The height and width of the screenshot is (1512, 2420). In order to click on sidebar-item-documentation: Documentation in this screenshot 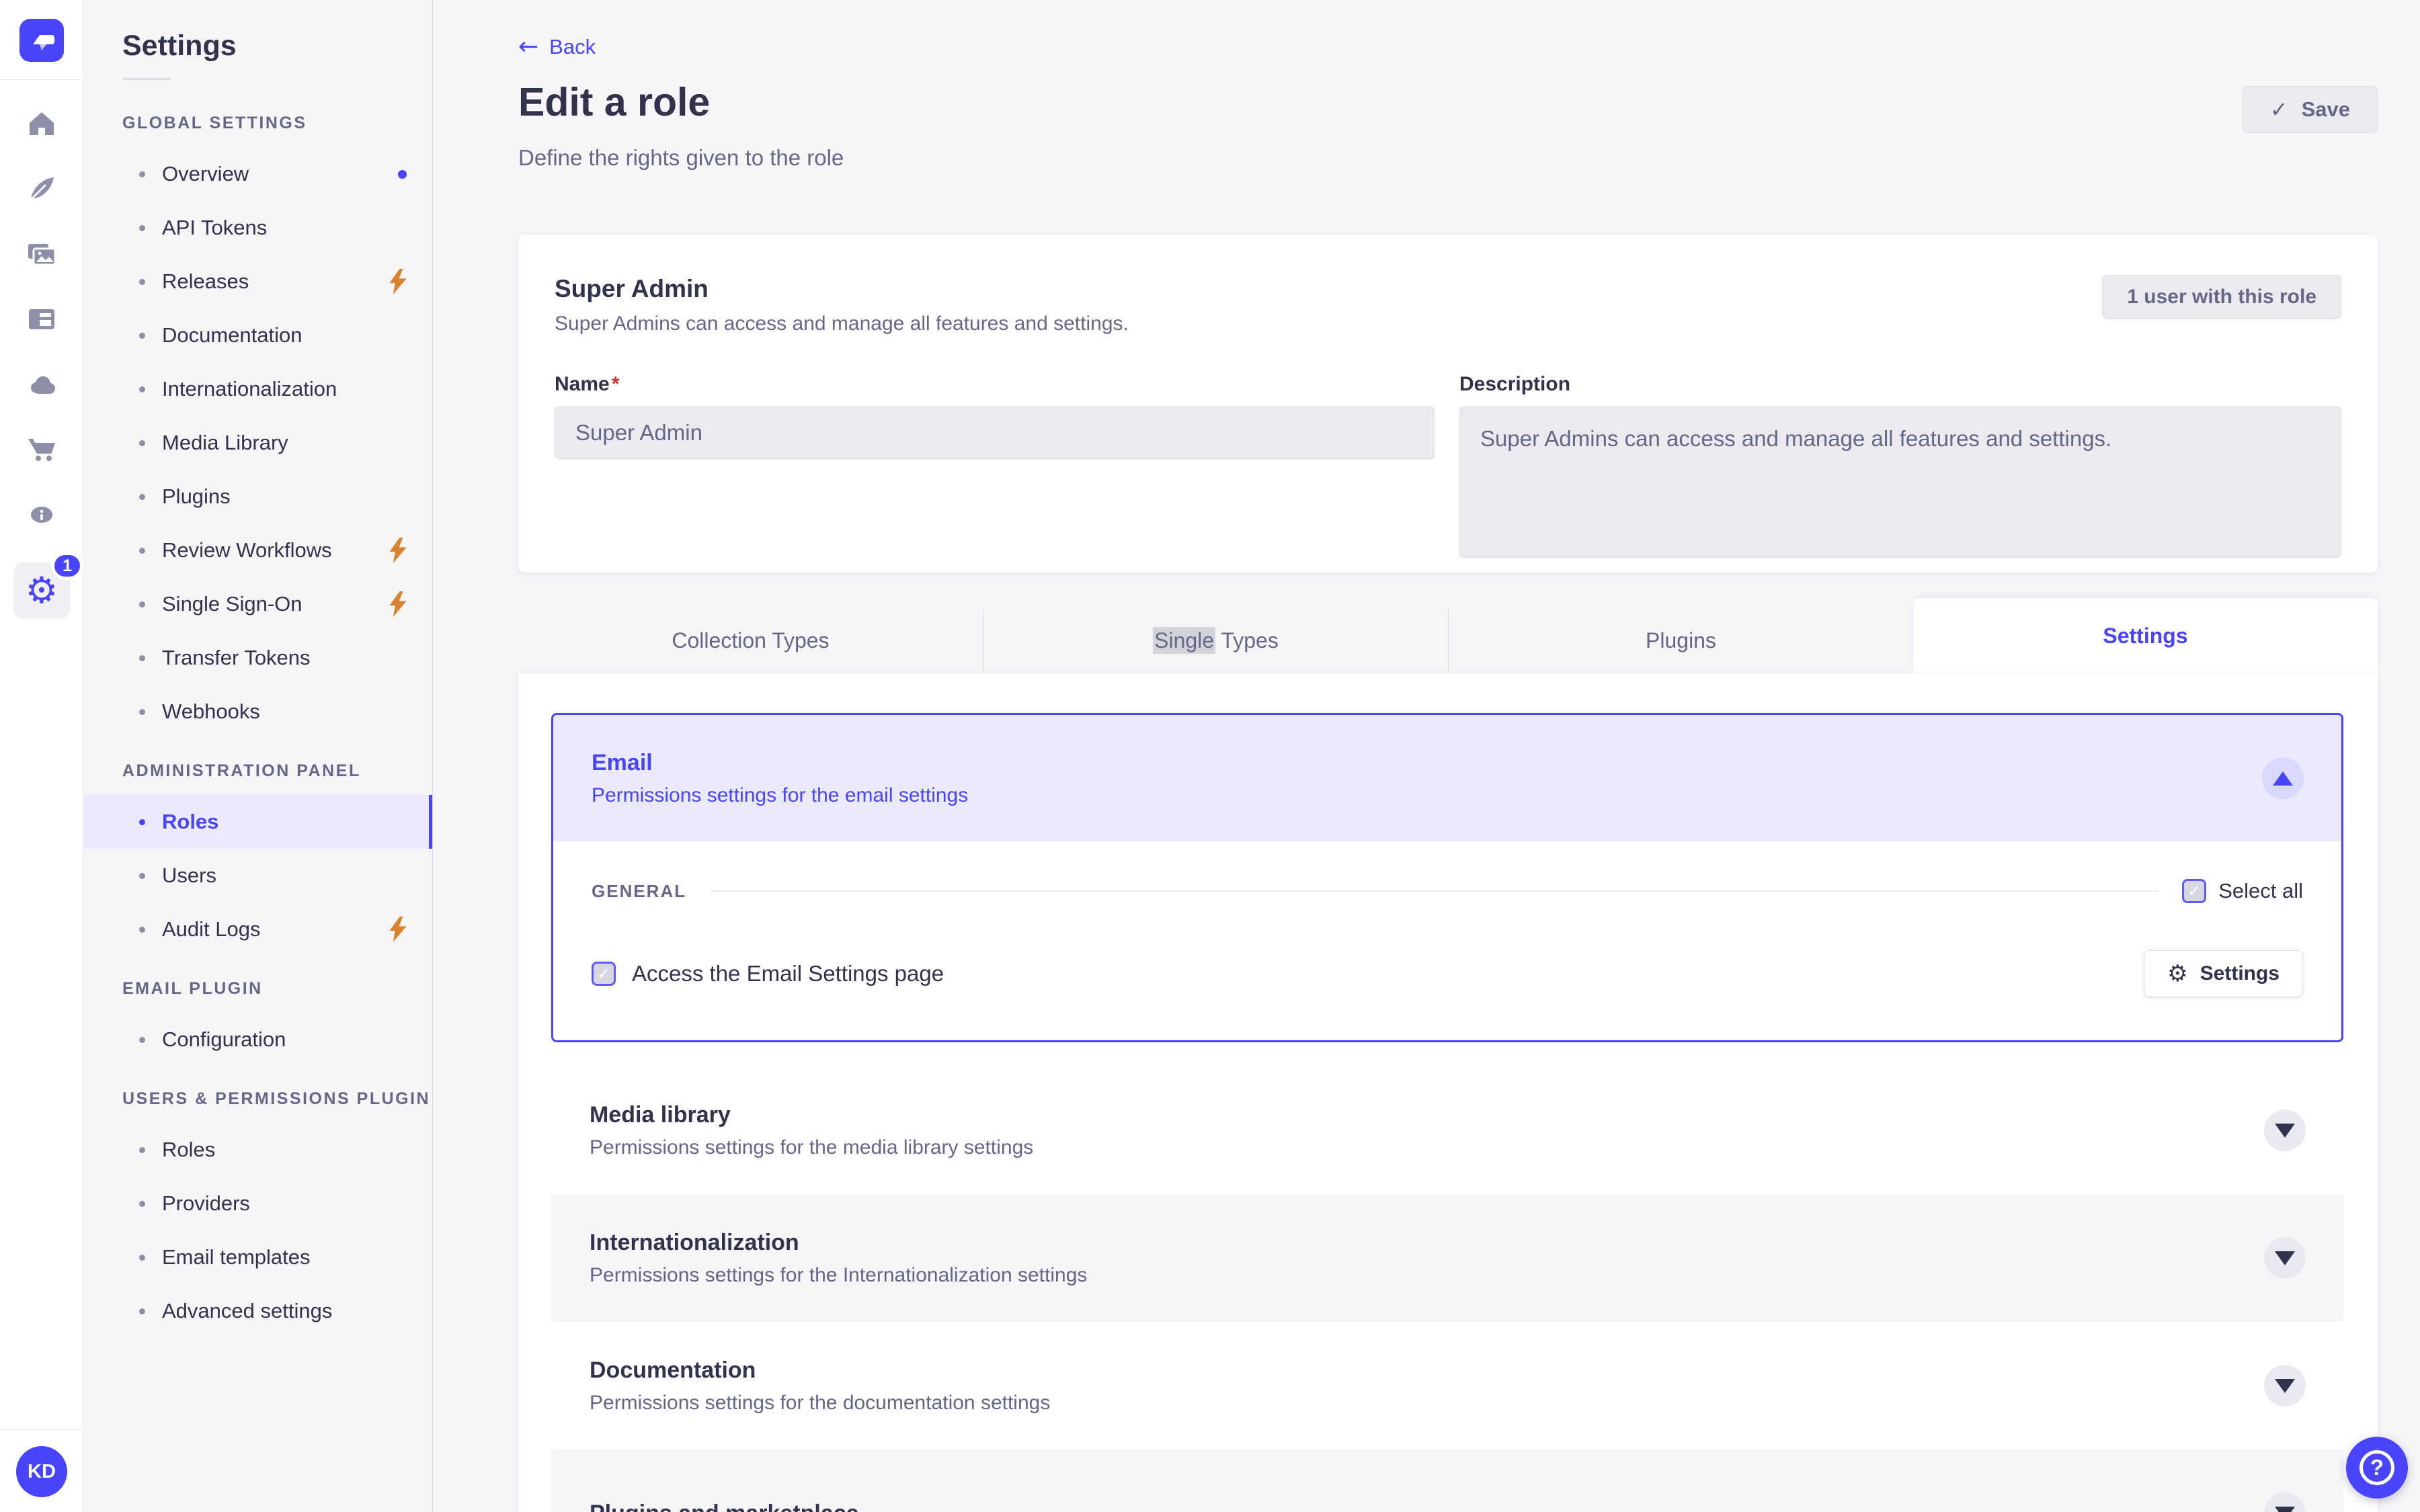, I will do `click(258, 335)`.